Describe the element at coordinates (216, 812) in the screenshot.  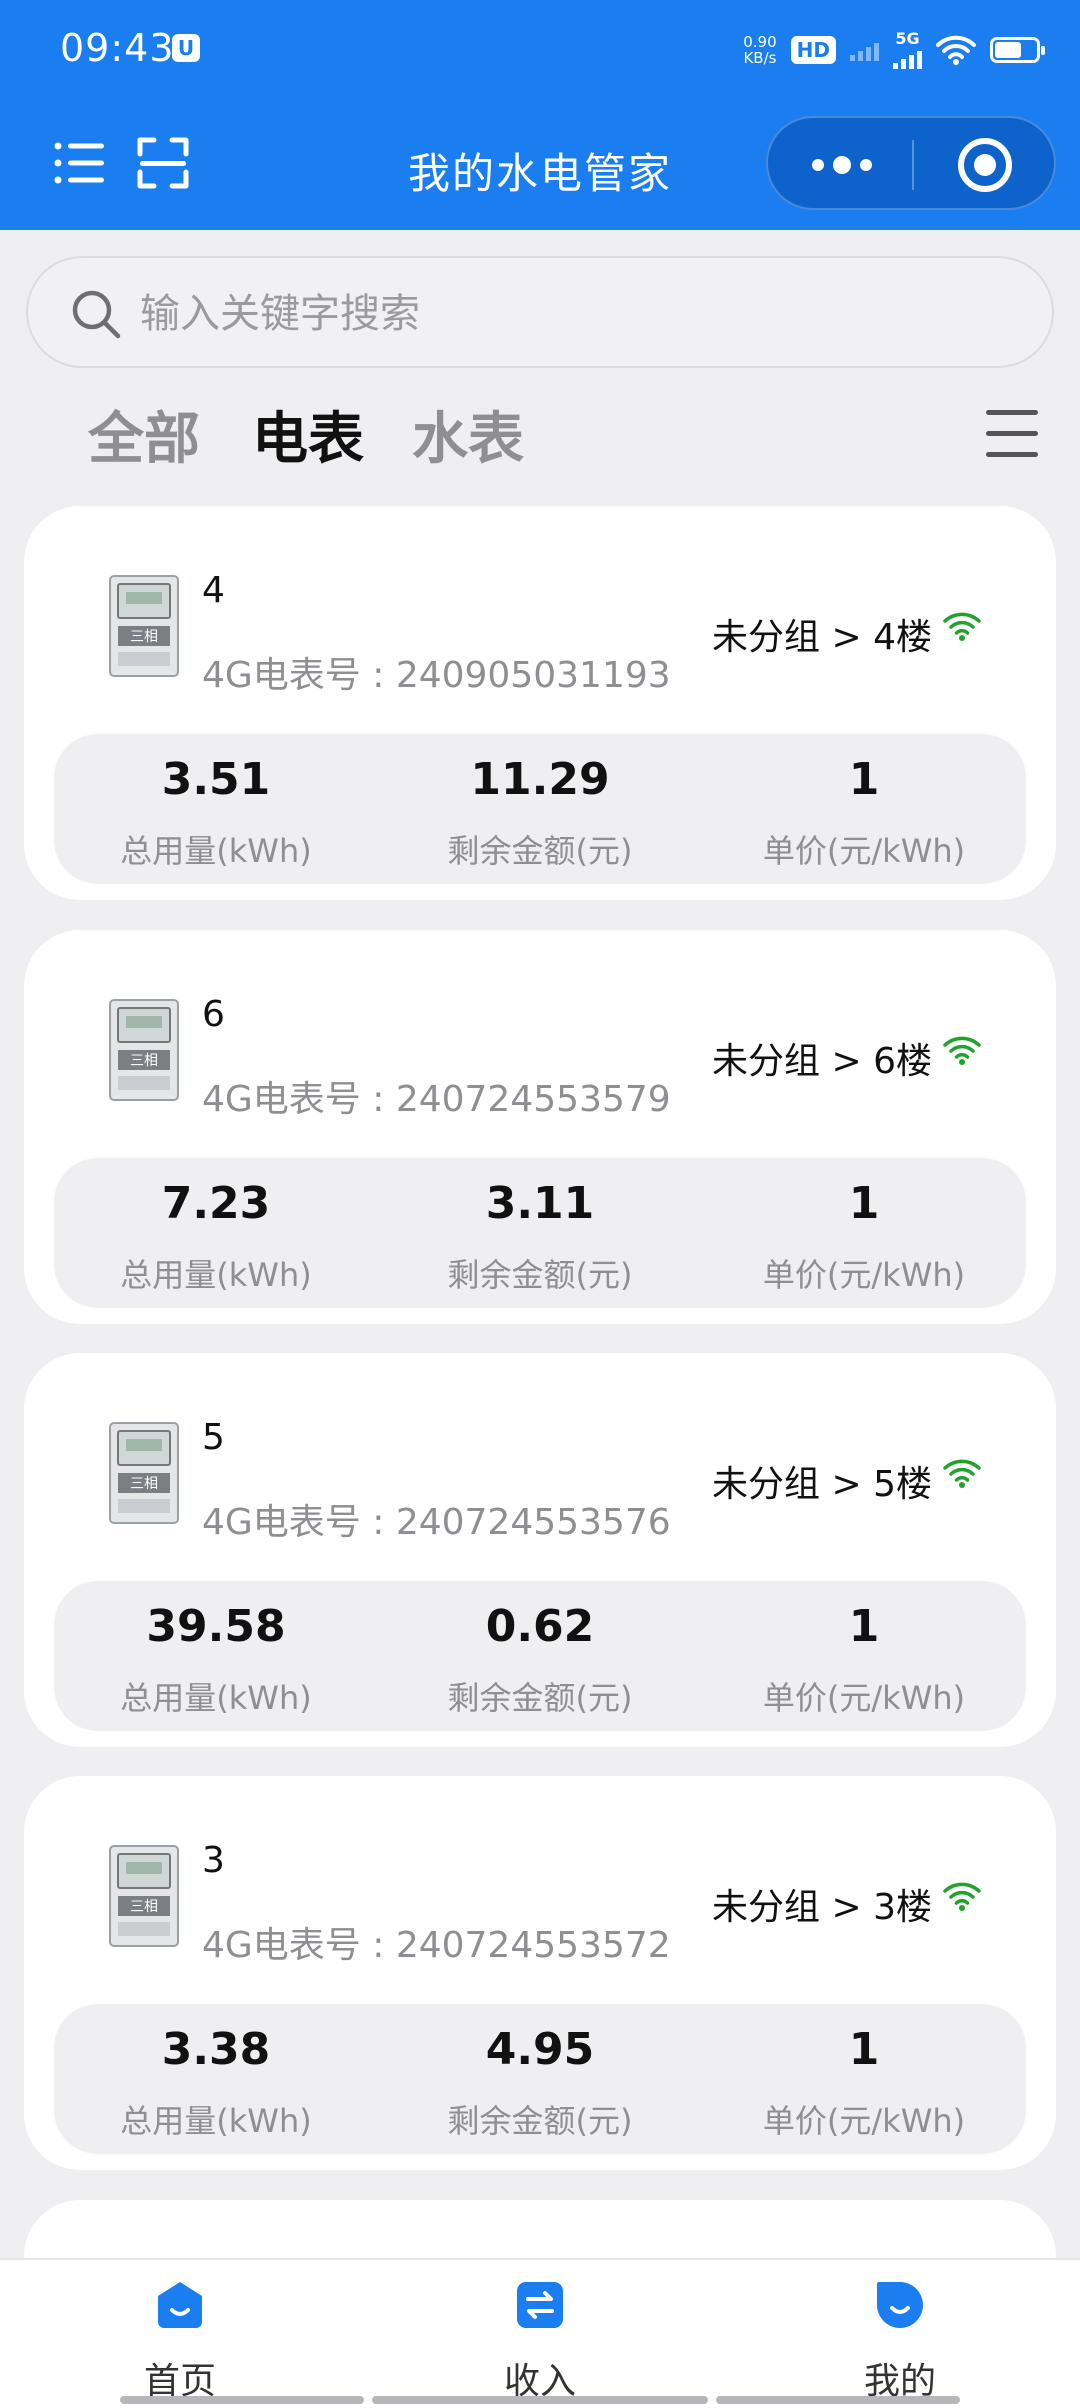
I see `stat-total-usage: 3.51 总用量(kWh)` at that location.